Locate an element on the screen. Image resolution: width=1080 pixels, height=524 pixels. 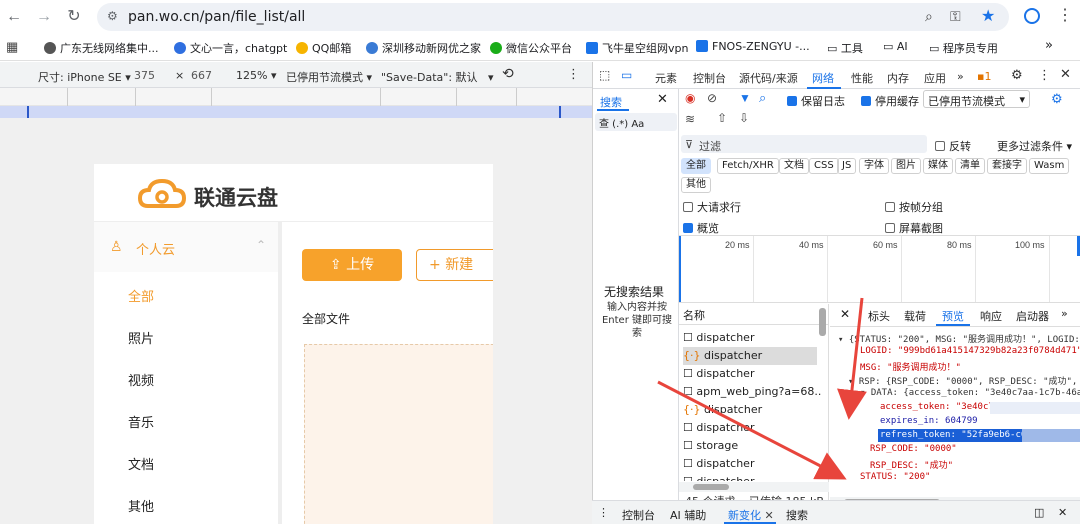
bookmark-folder-dev: ▭ 程序员专用 is located at coordinates (963, 48).